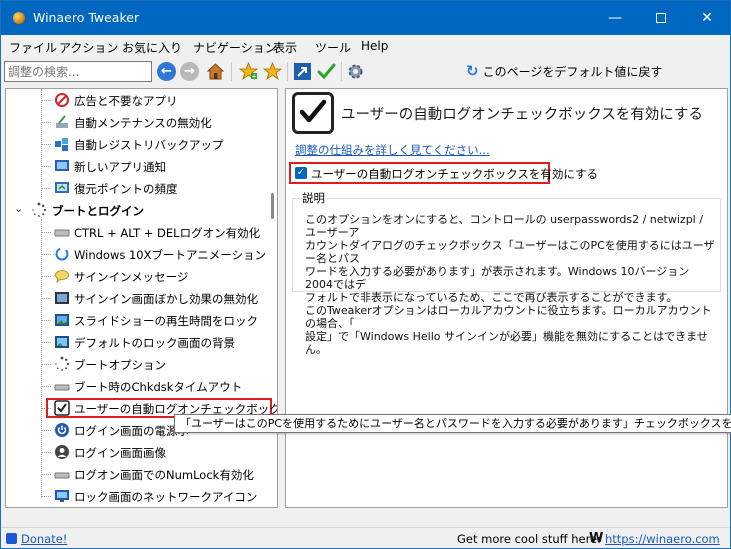  I want to click on app-logo-icon, so click(19, 18).